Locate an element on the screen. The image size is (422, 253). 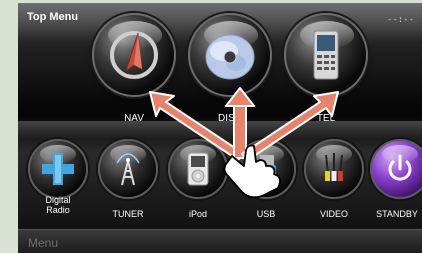
ipod-icon is located at coordinates (198, 169).